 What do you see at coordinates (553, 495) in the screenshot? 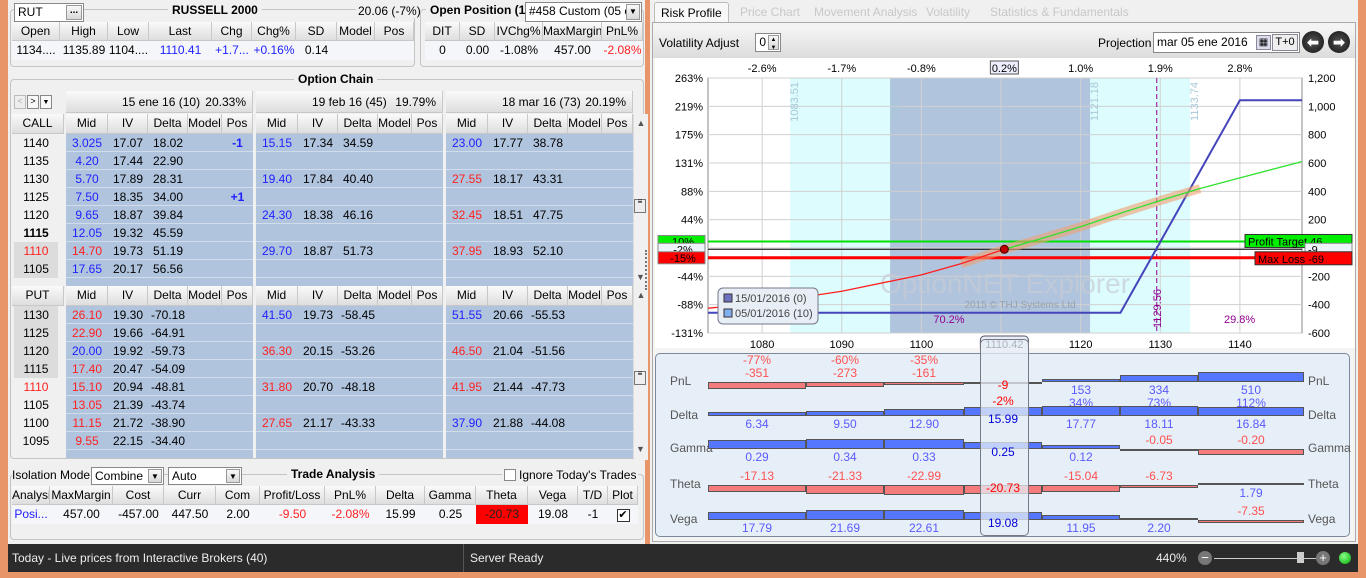
I see `column-header-vega: Vega` at bounding box center [553, 495].